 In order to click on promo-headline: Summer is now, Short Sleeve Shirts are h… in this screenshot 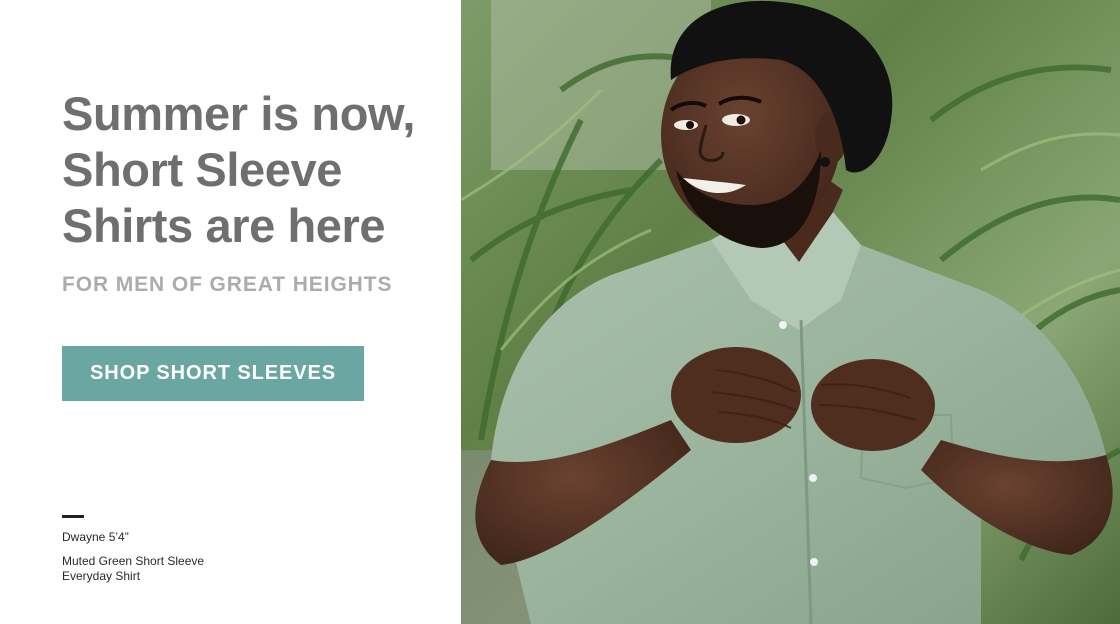, I will do `click(252, 170)`.